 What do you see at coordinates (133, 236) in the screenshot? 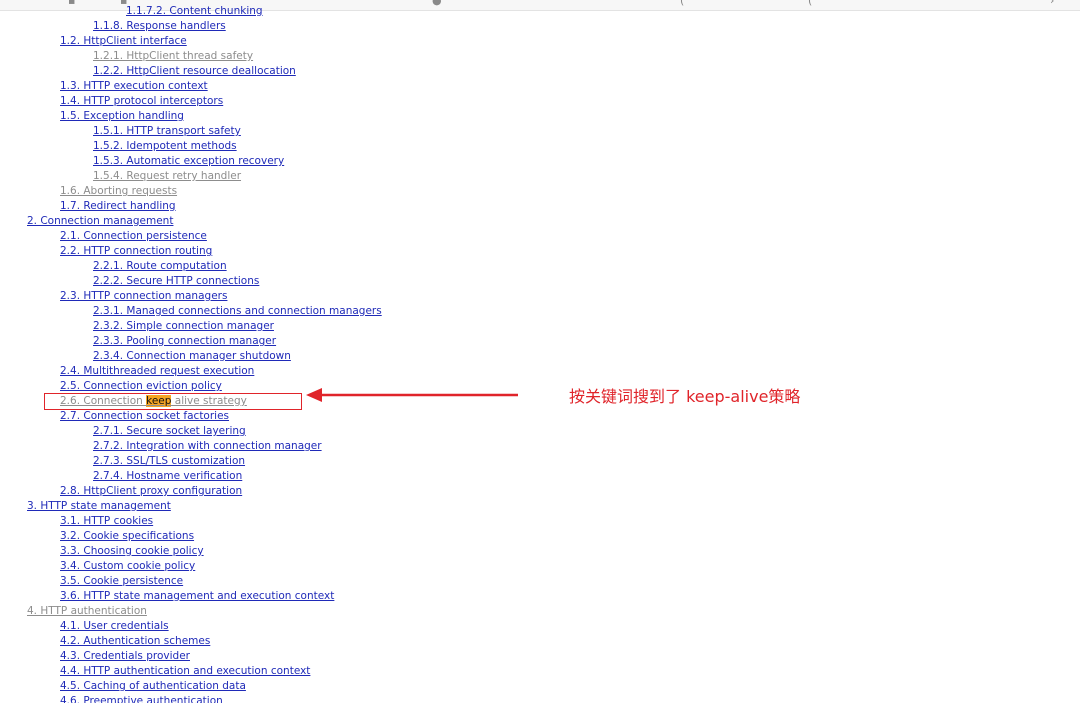
I see `toc-link: 2.1. Connection persistence` at bounding box center [133, 236].